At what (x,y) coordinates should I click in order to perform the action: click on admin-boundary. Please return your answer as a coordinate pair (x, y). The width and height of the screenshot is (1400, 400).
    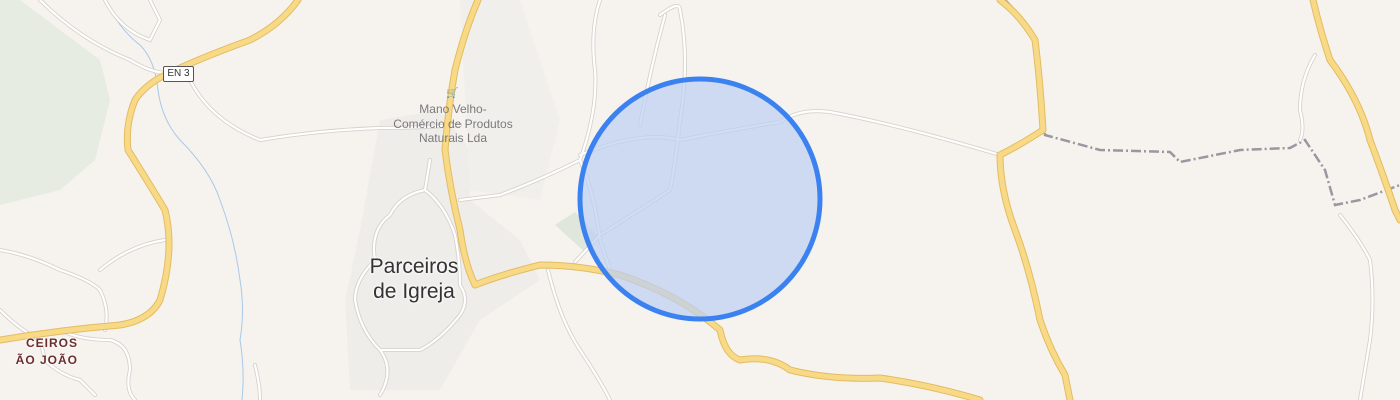
    Looking at the image, I should click on (1202, 103).